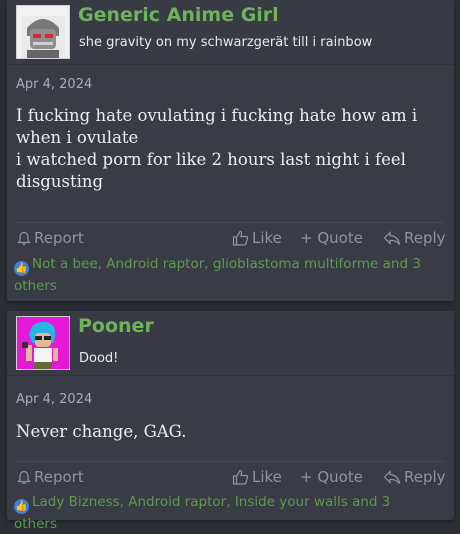  What do you see at coordinates (230, 432) in the screenshot?
I see `post-content: Never change, GAG.` at bounding box center [230, 432].